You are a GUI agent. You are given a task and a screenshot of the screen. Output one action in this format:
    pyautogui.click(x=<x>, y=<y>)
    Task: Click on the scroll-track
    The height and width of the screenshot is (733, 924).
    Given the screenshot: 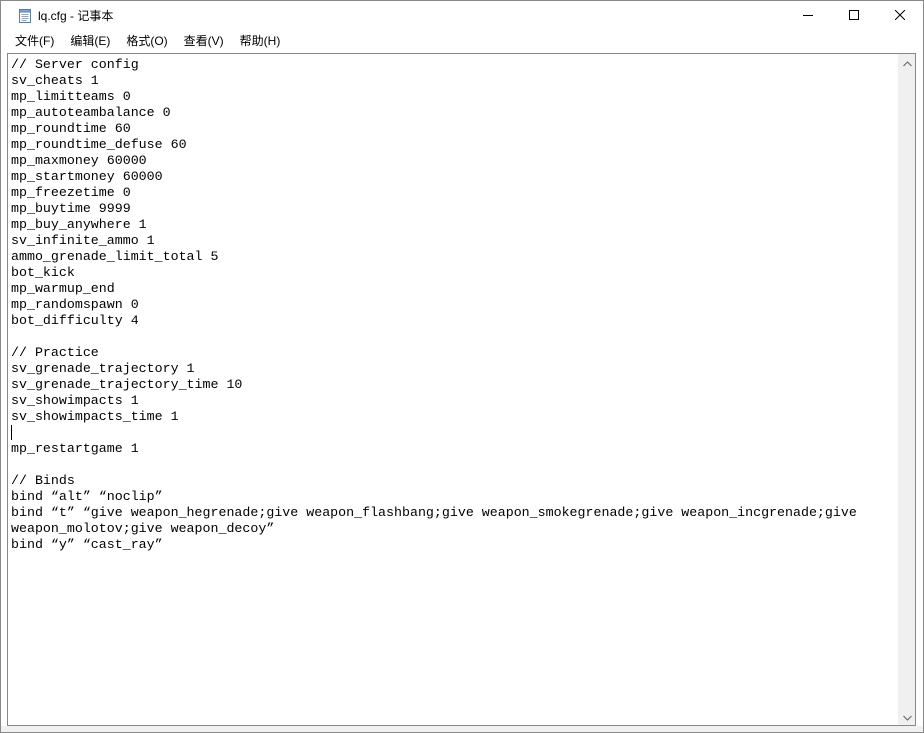 What is the action you would take?
    pyautogui.click(x=907, y=389)
    